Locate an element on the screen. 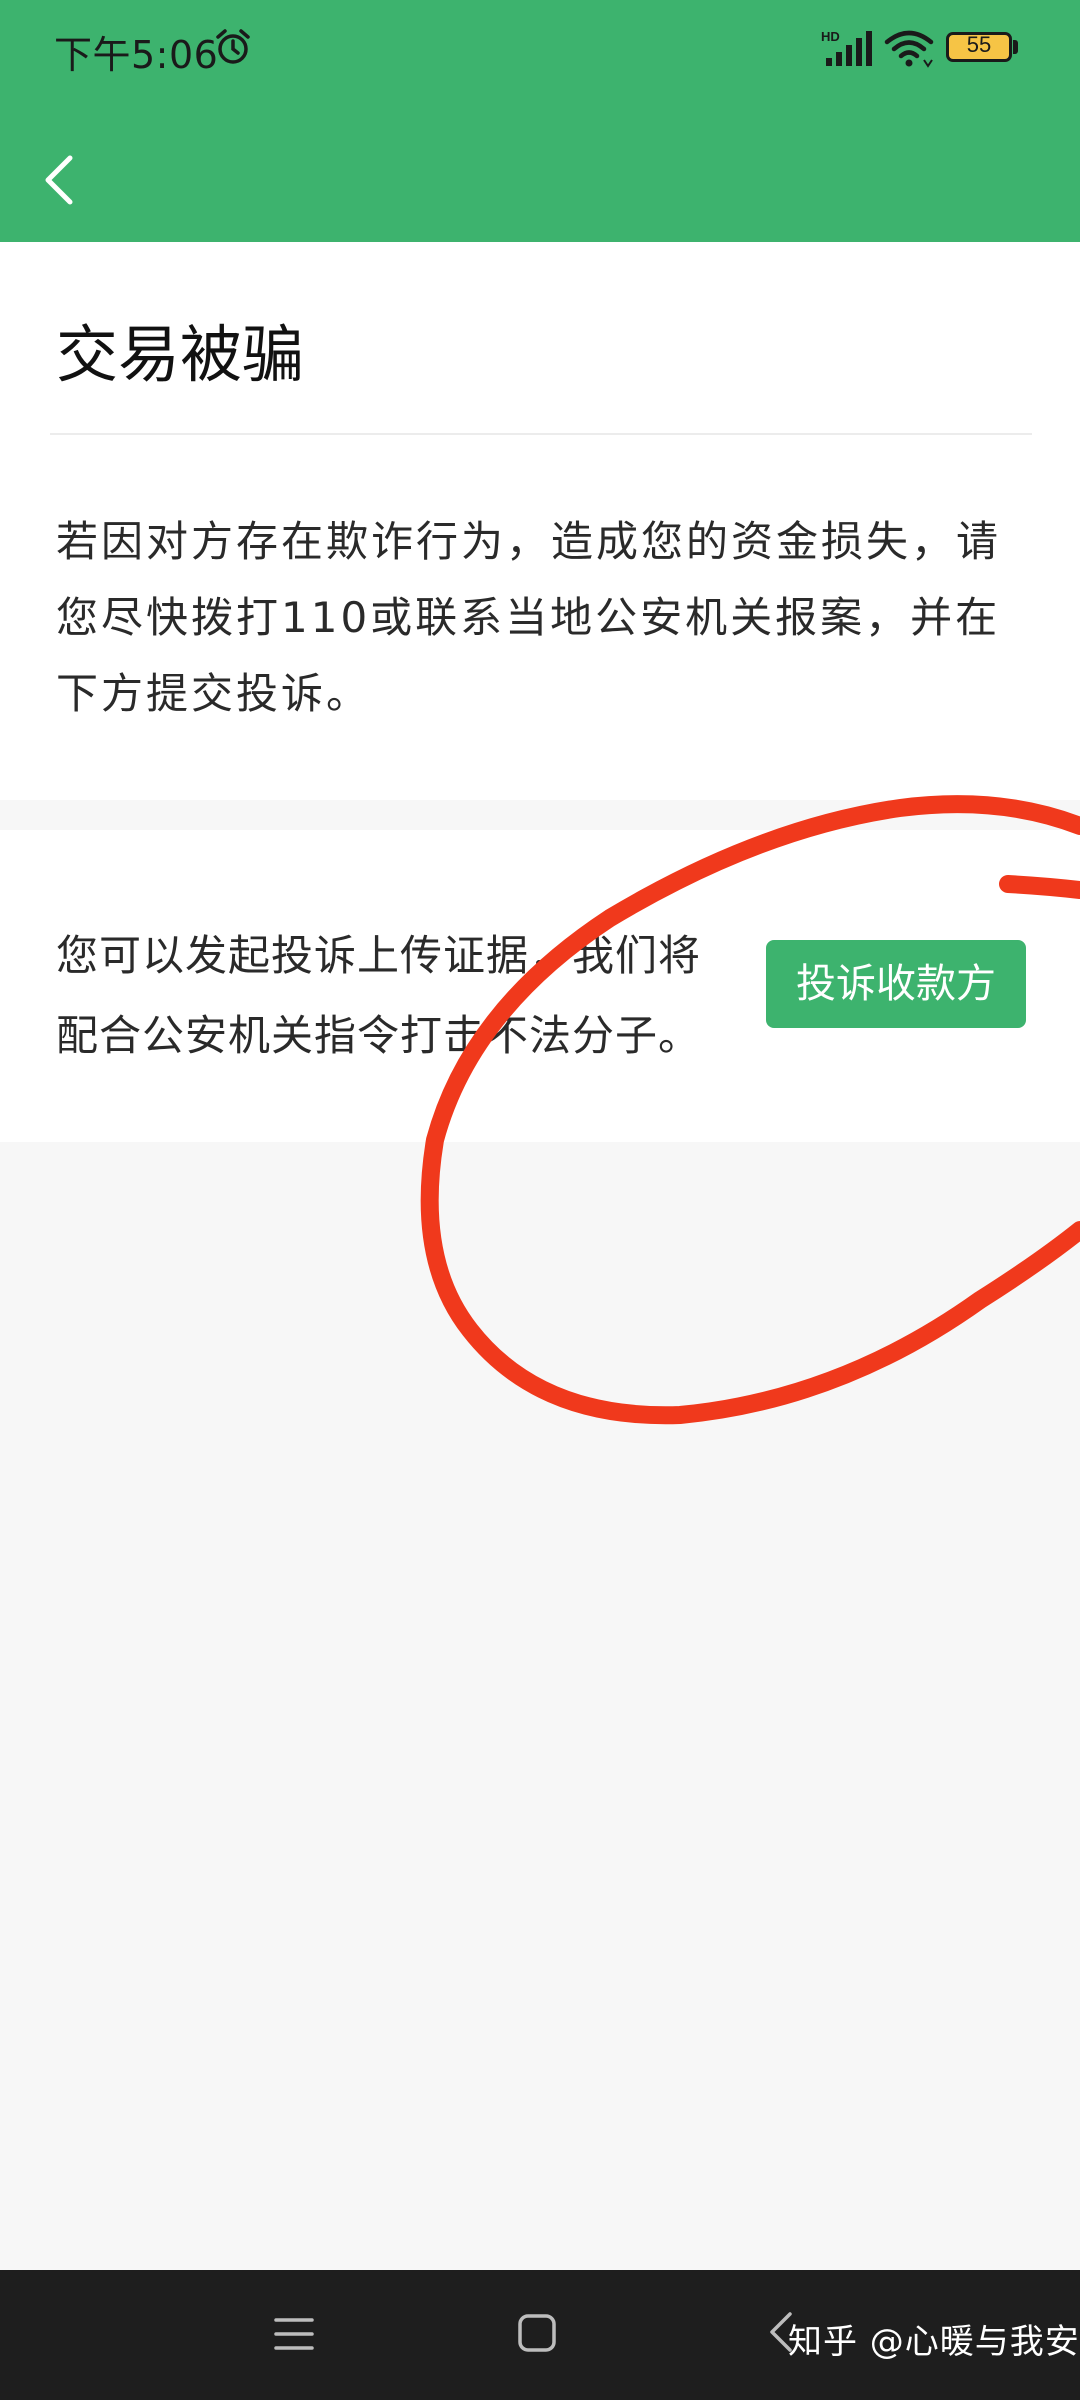 The width and height of the screenshot is (1080, 2400). app-header: 下午5:06 HD 55 is located at coordinates (540, 121).